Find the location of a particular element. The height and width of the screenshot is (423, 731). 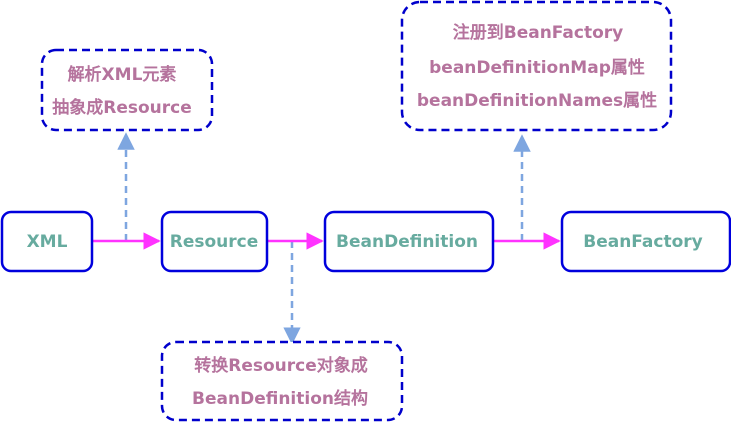

note-register-line-2: beanDefinitionMap属性 is located at coordinates (537, 67).